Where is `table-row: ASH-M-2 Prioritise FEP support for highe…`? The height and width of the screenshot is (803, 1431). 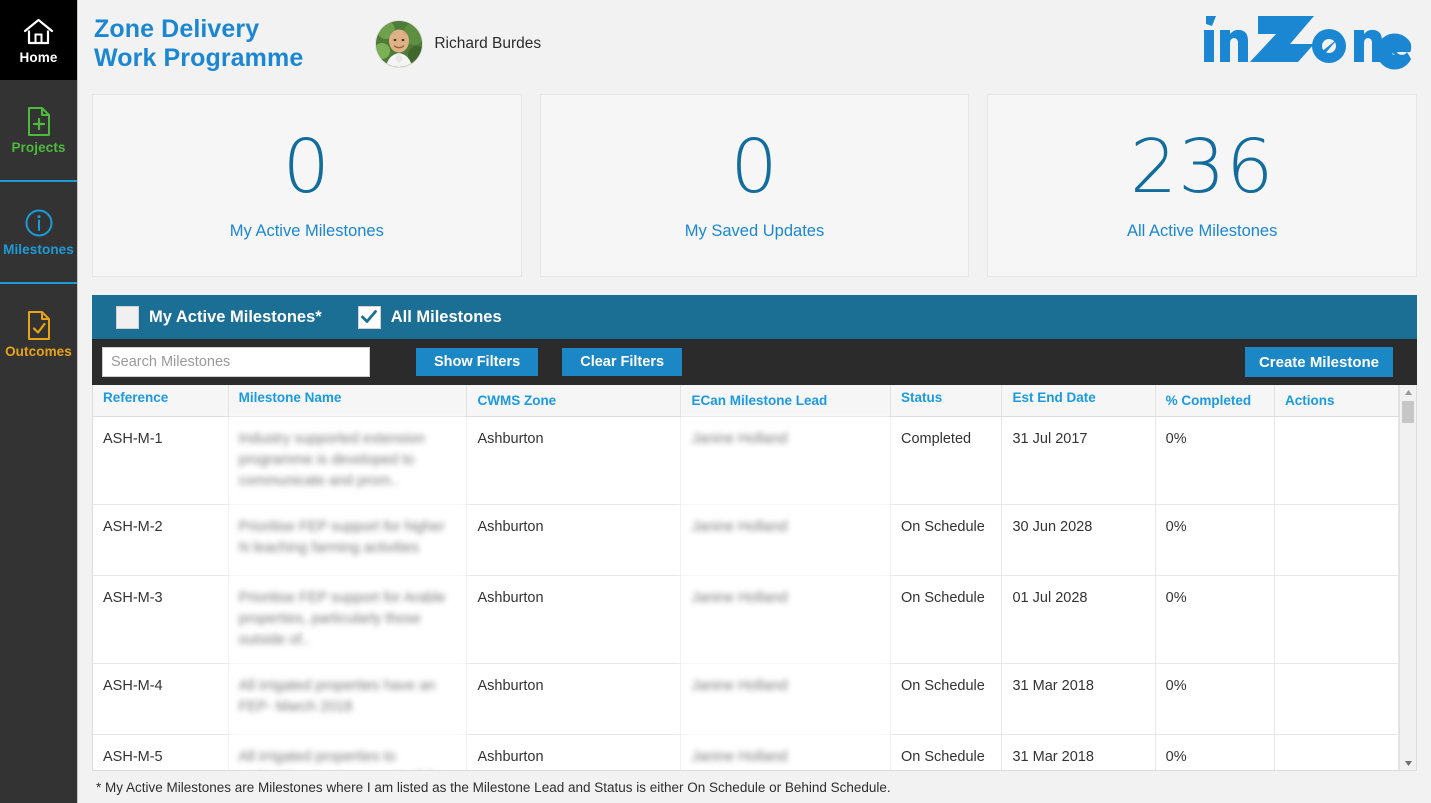
table-row: ASH-M-2 Prioritise FEP support for highe… is located at coordinates (746, 540).